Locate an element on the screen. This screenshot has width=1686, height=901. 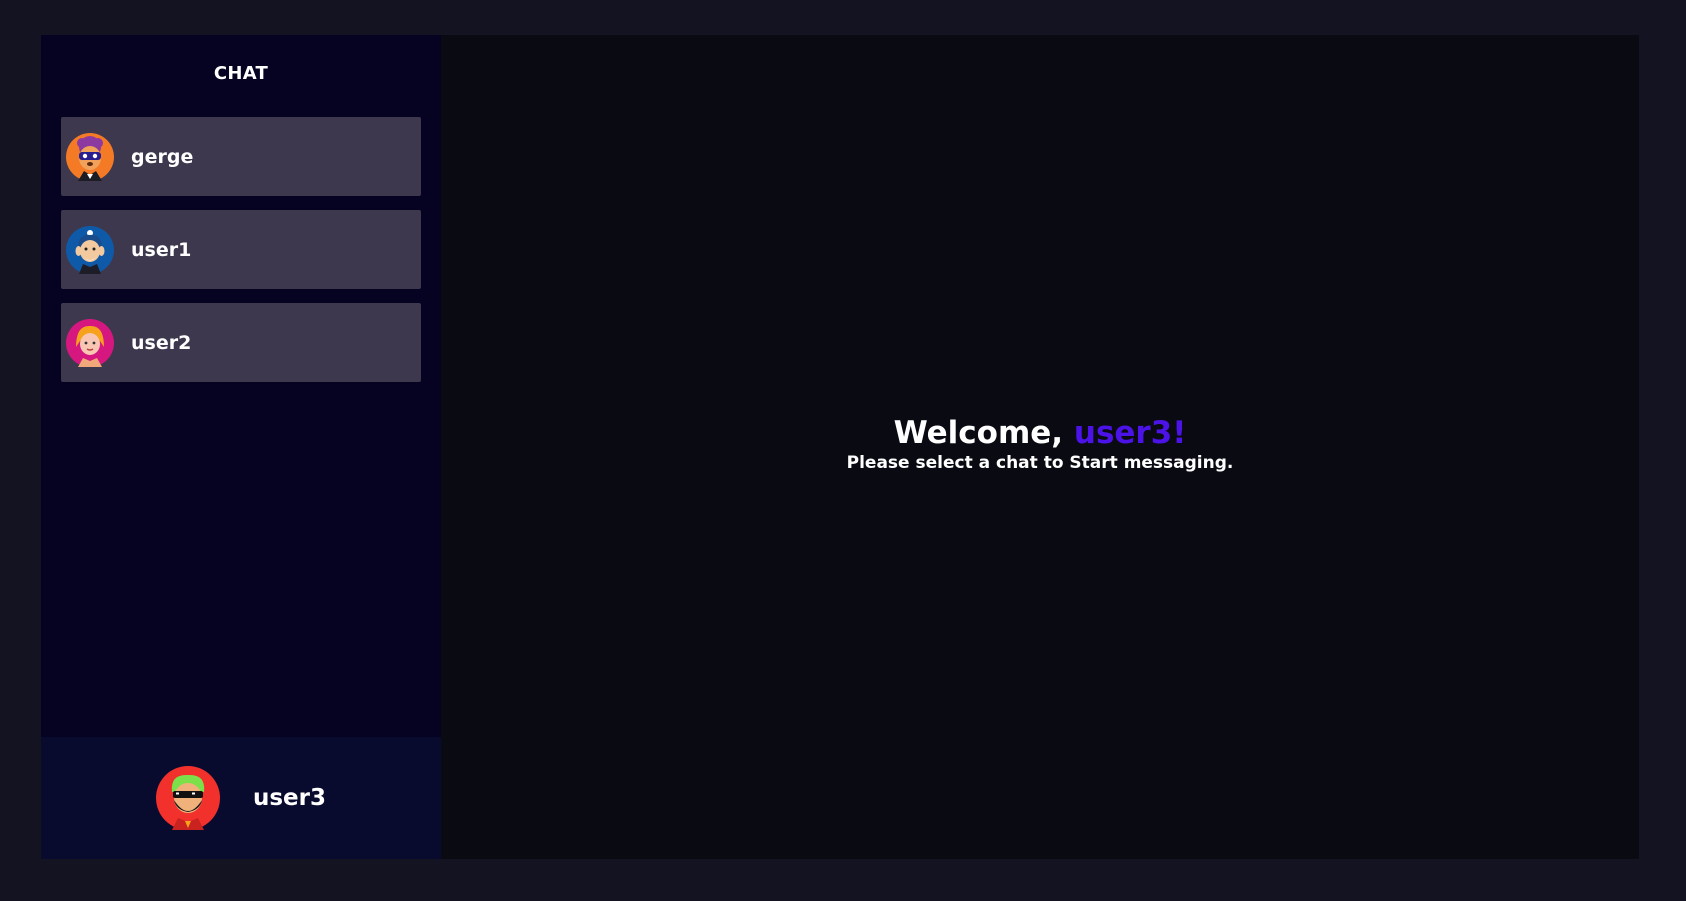
current-user-panel: user3 is located at coordinates (241, 798).